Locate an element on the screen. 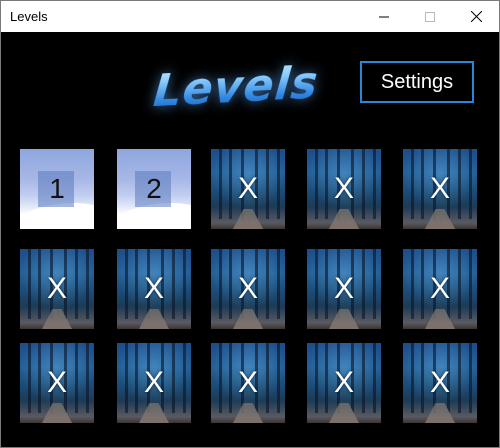 Image resolution: width=500 pixels, height=448 pixels. maximize-button is located at coordinates (430, 16).